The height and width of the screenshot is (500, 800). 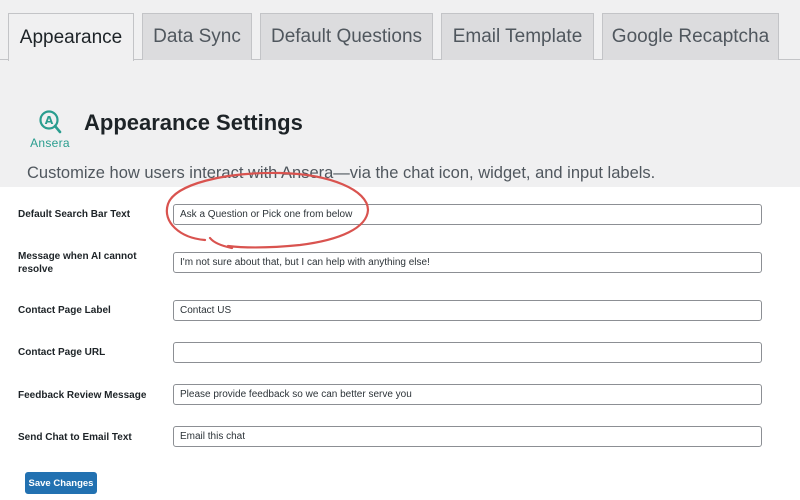 I want to click on brand-name: Ansera, so click(x=50, y=143).